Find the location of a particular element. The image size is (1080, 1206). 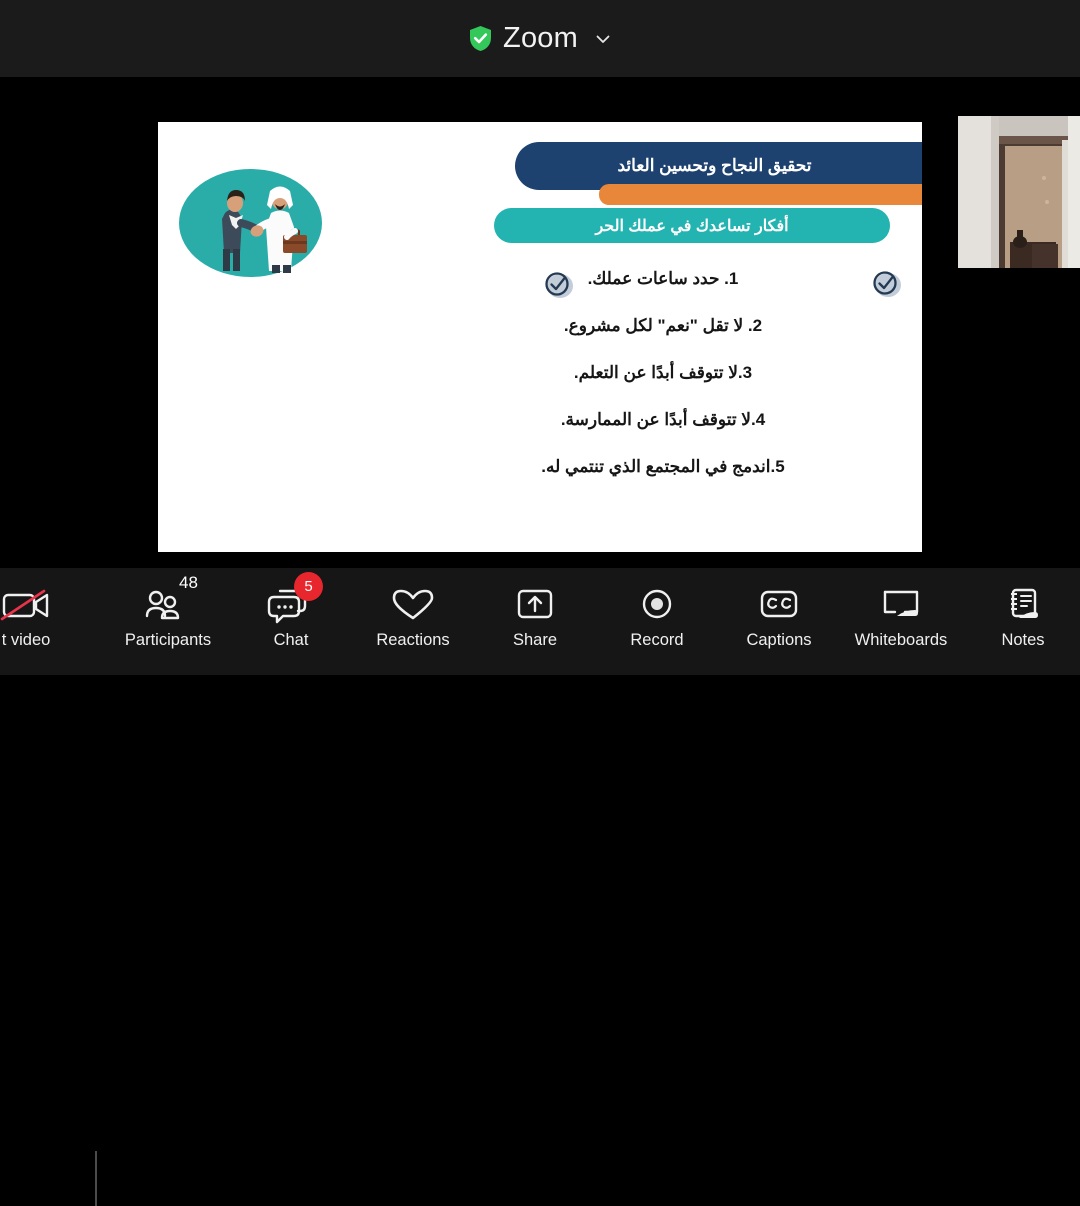

toolbar-divider is located at coordinates (96, 1178).